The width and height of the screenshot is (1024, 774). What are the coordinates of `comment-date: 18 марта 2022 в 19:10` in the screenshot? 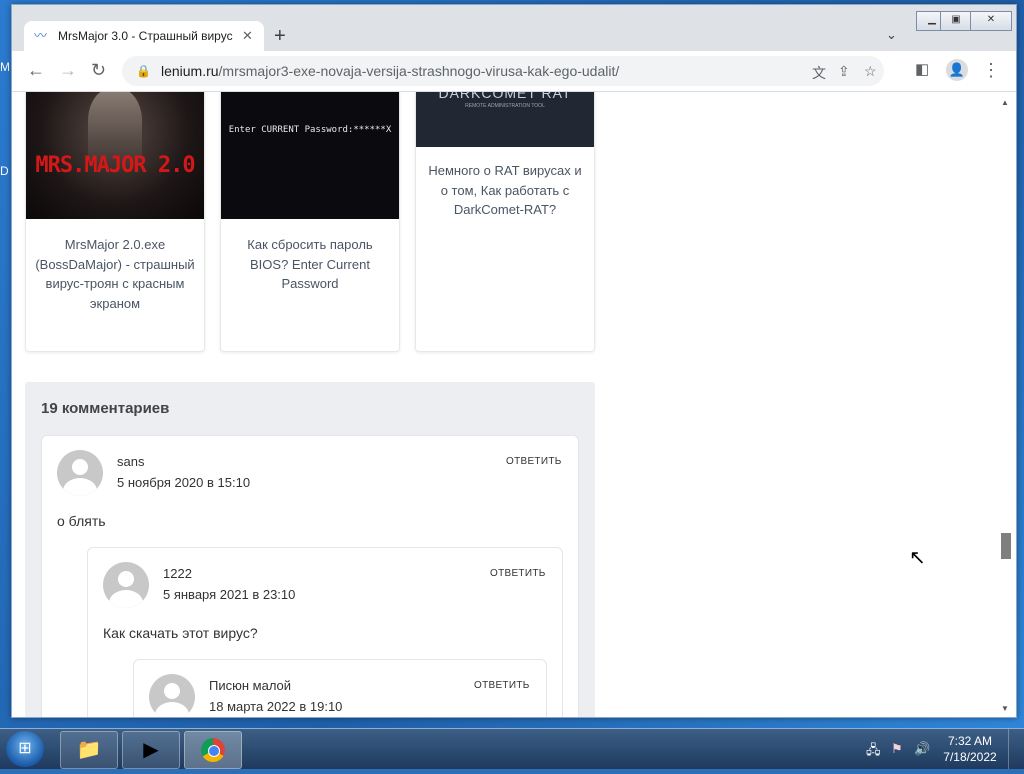 It's located at (275, 706).